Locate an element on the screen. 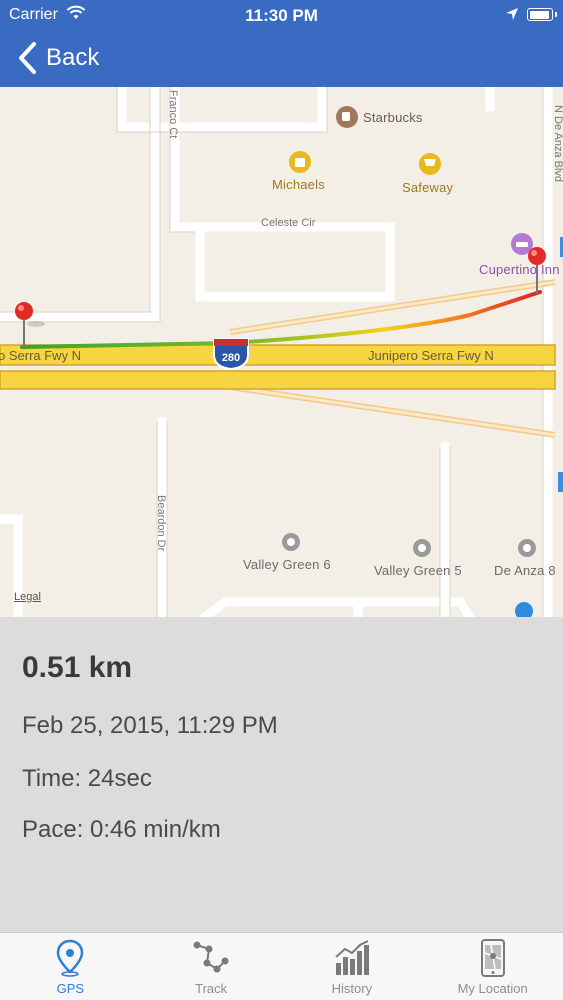 This screenshot has width=563, height=1000. tab-bar: GPS Track History My Location is located at coordinates (281, 966).